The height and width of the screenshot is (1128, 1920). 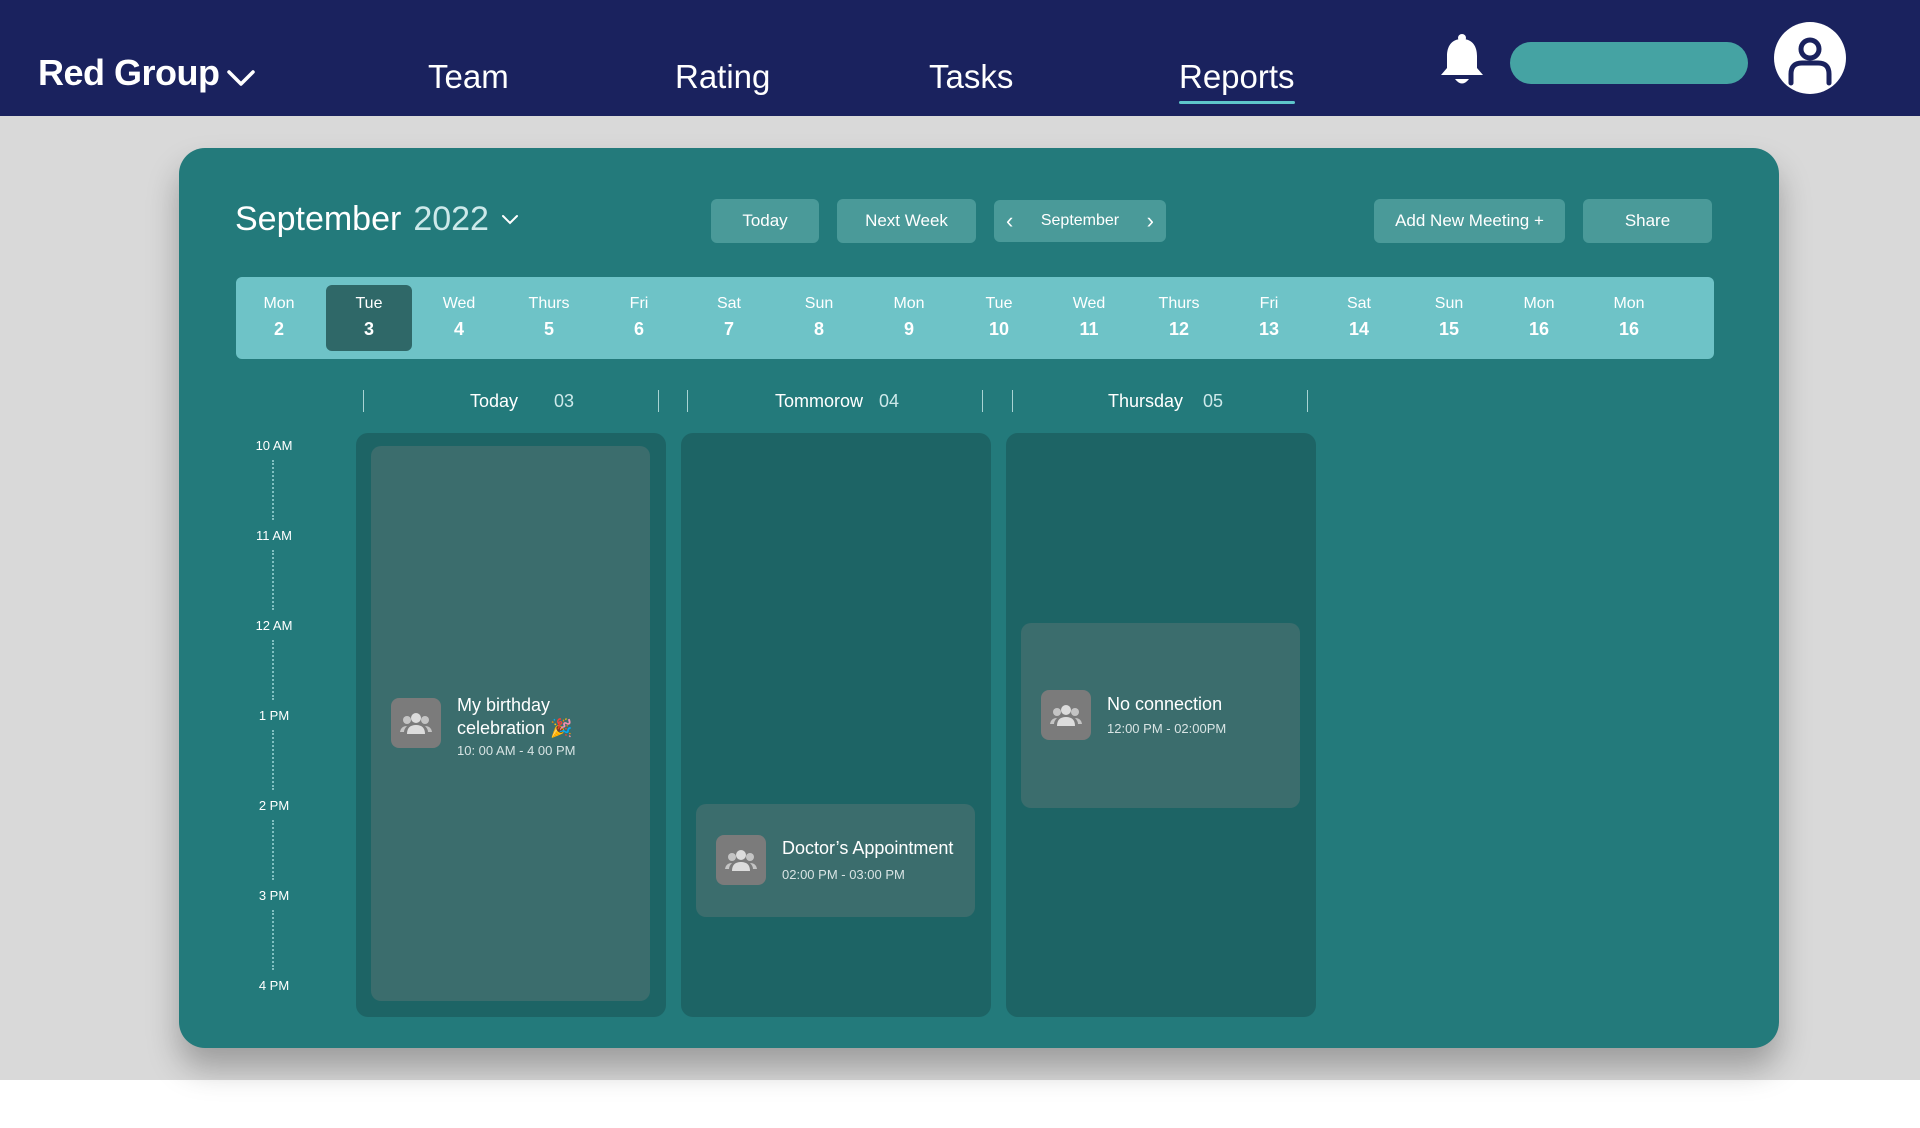 What do you see at coordinates (722, 77) in the screenshot?
I see `nav-rating: Rating` at bounding box center [722, 77].